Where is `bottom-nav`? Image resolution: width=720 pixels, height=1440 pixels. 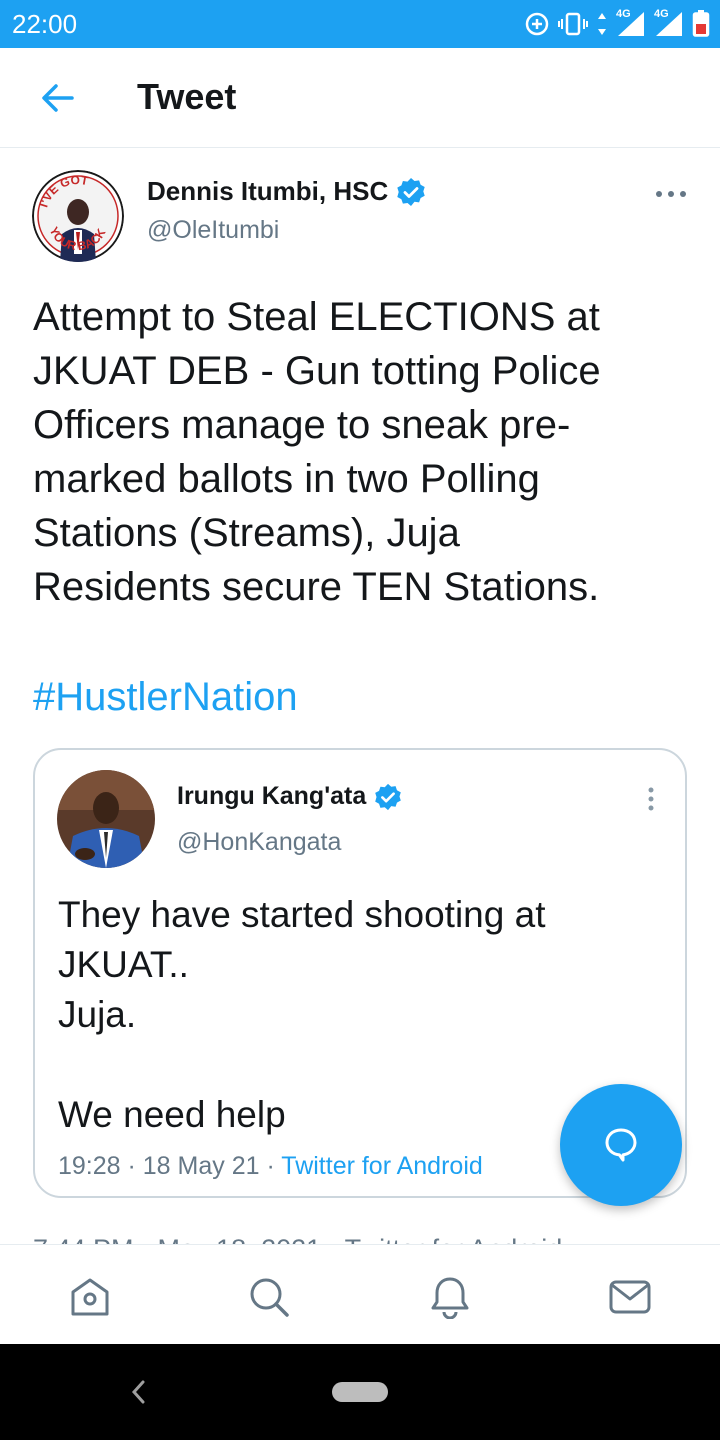 bottom-nav is located at coordinates (360, 1294).